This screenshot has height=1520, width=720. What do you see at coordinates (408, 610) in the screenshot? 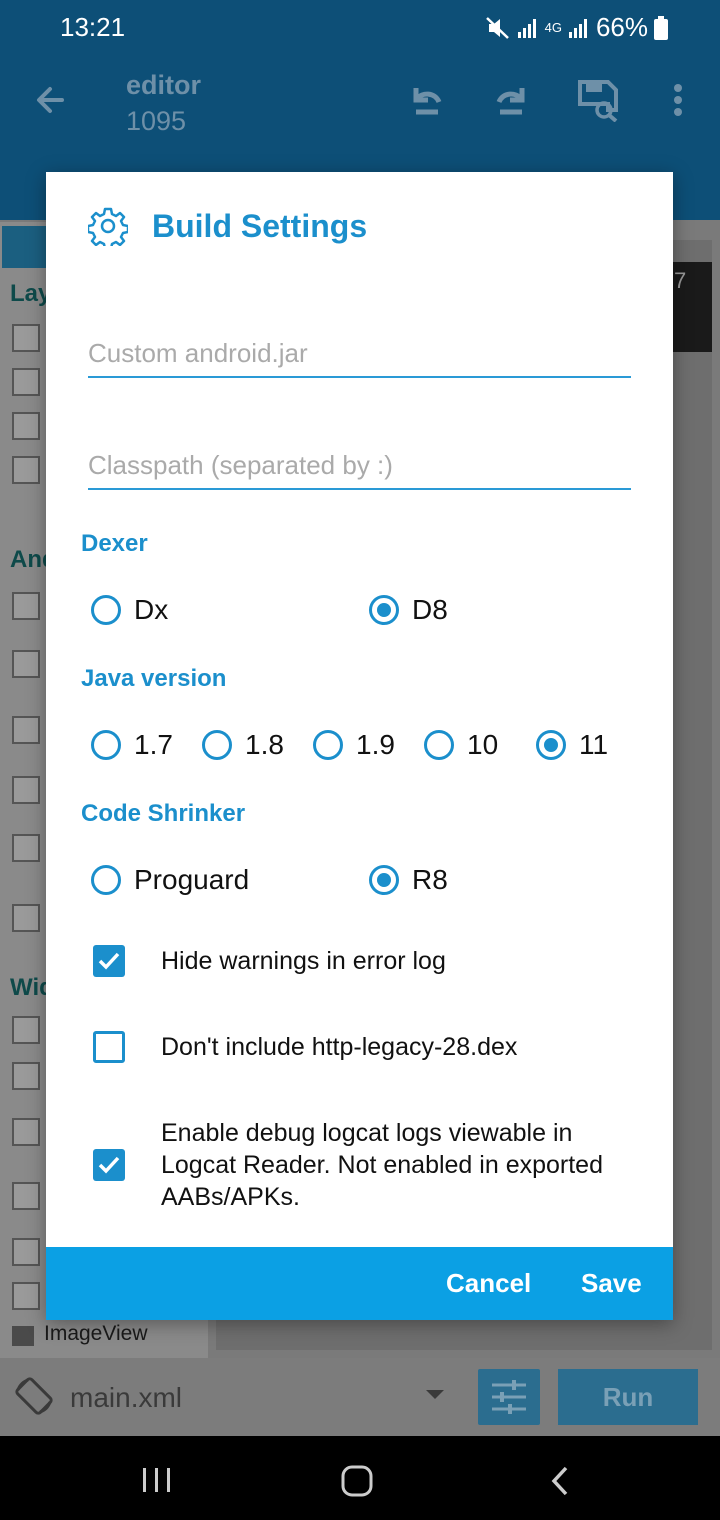
I see `radio-dexer-d8: D8` at bounding box center [408, 610].